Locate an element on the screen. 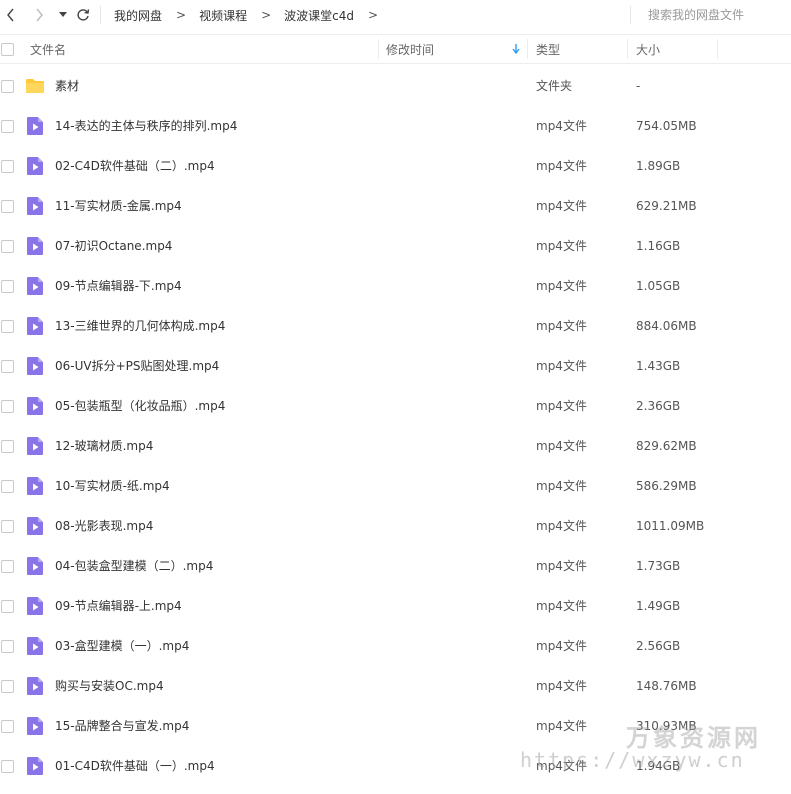 The width and height of the screenshot is (791, 794). file-name: 购买与安装OC.mp4 is located at coordinates (109, 686).